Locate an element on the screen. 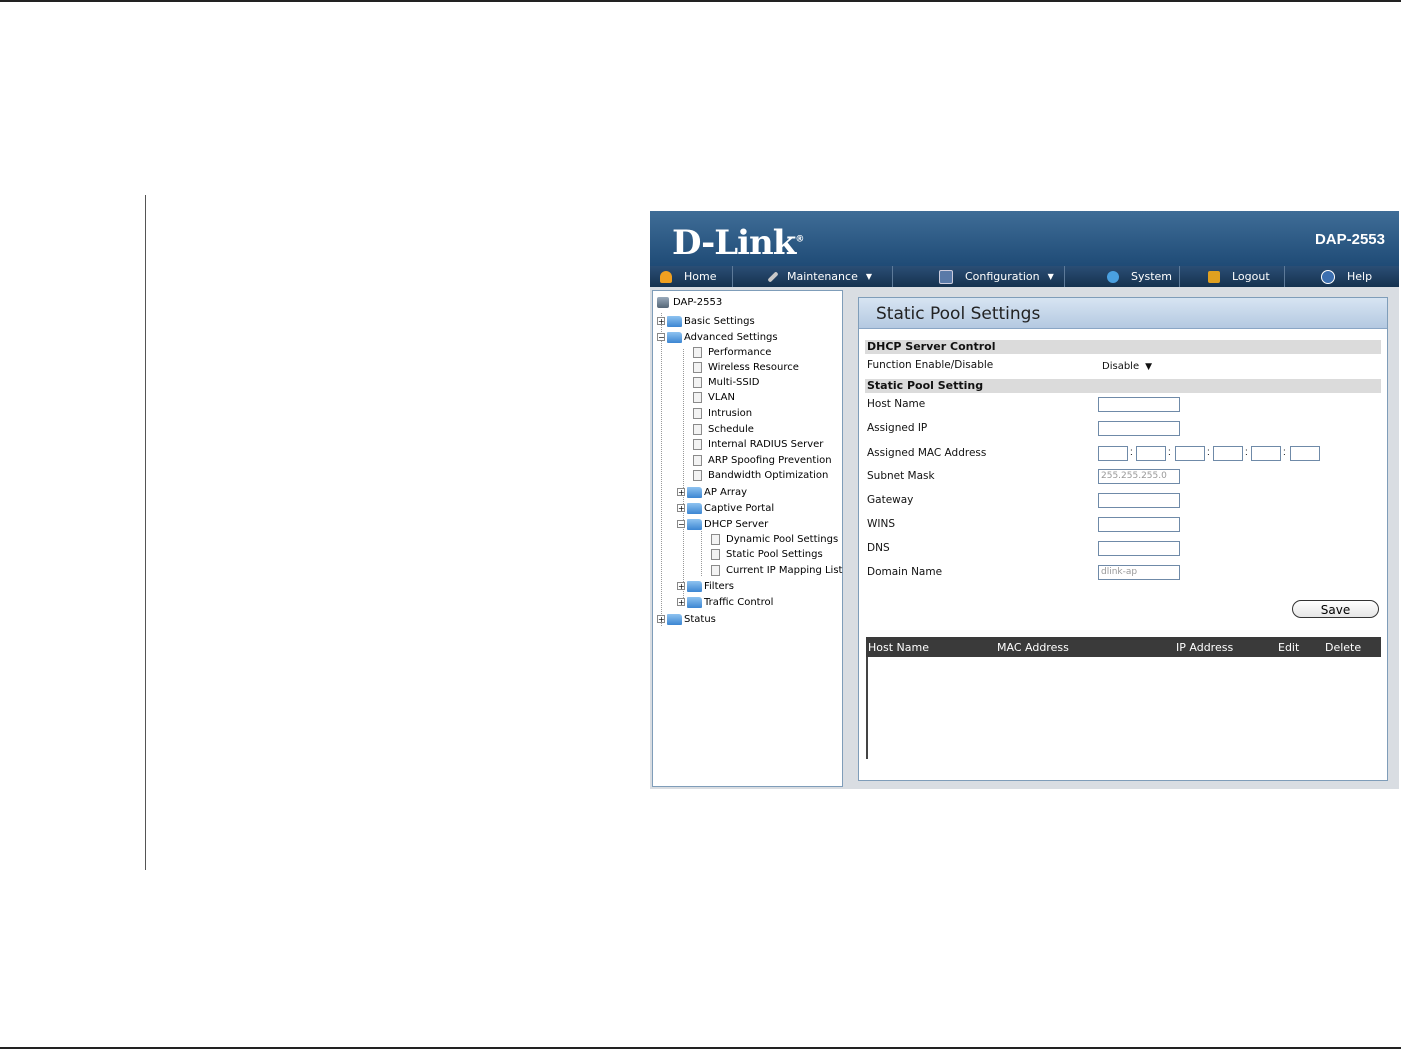 The image size is (1401, 1051). assigned-ip-input is located at coordinates (1139, 428).